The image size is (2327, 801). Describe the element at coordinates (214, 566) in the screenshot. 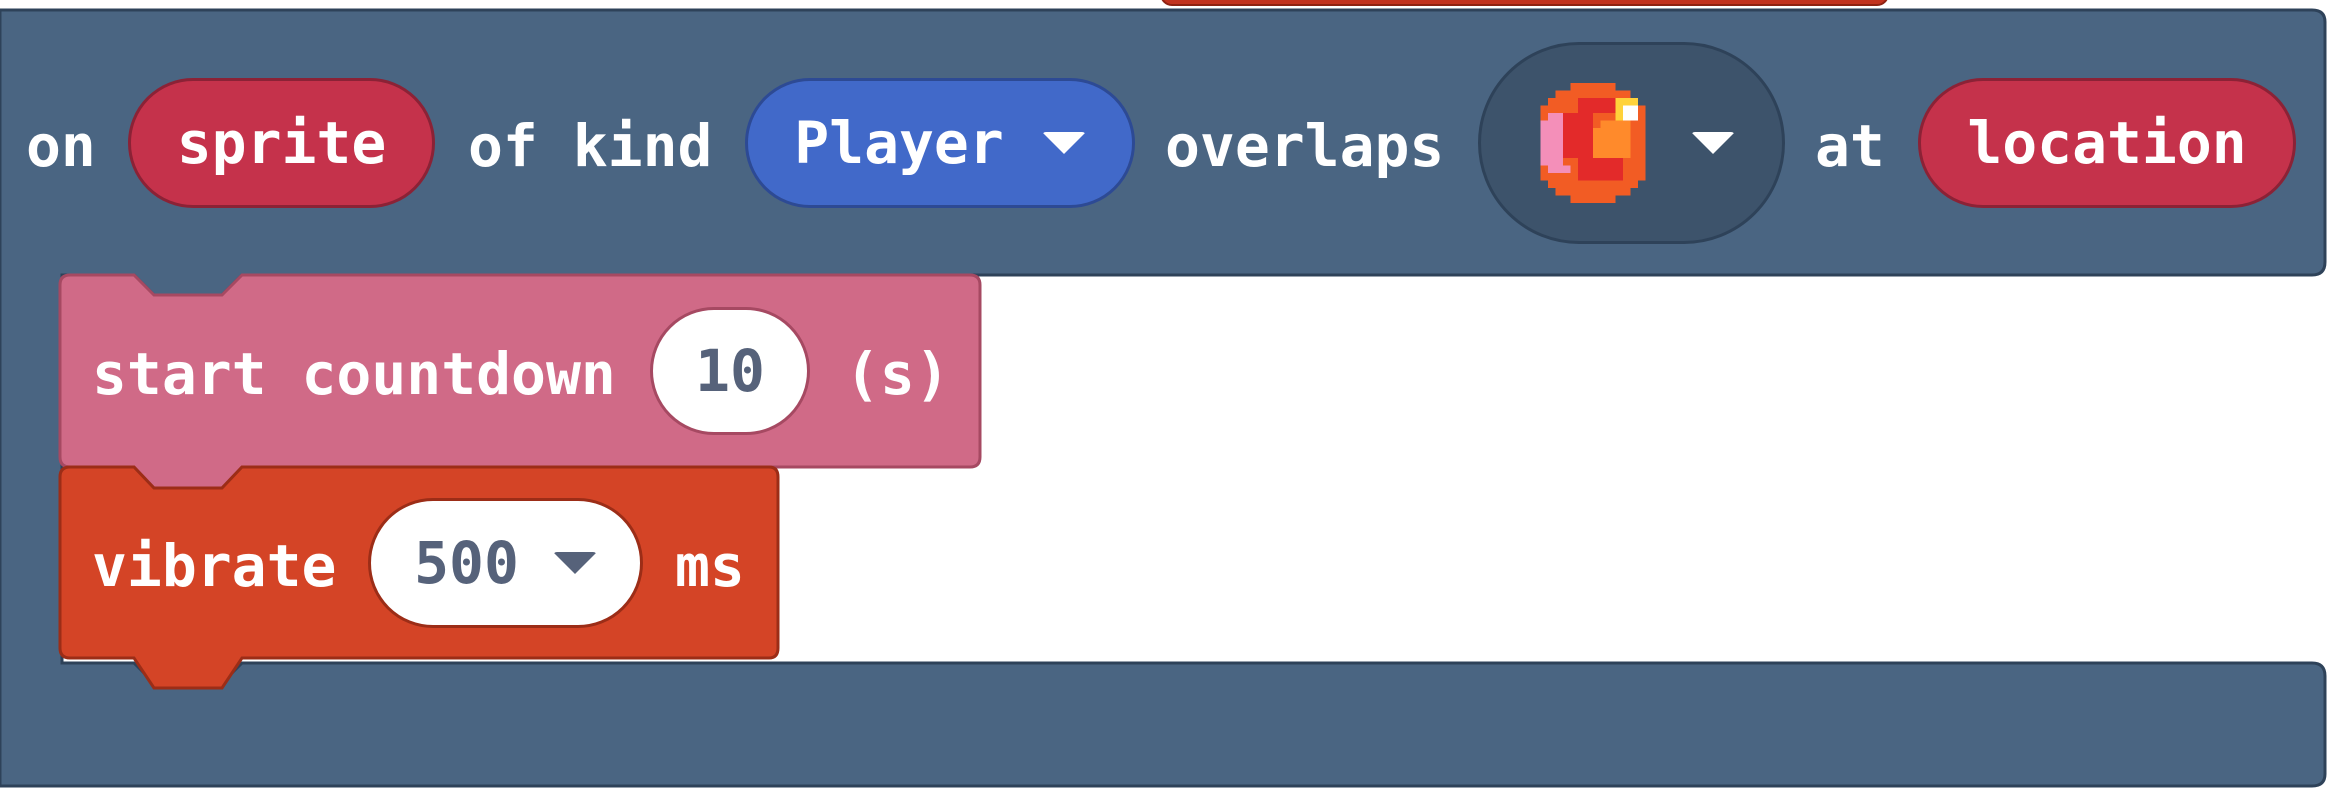

I see `vibrate-label: vibrate` at that location.